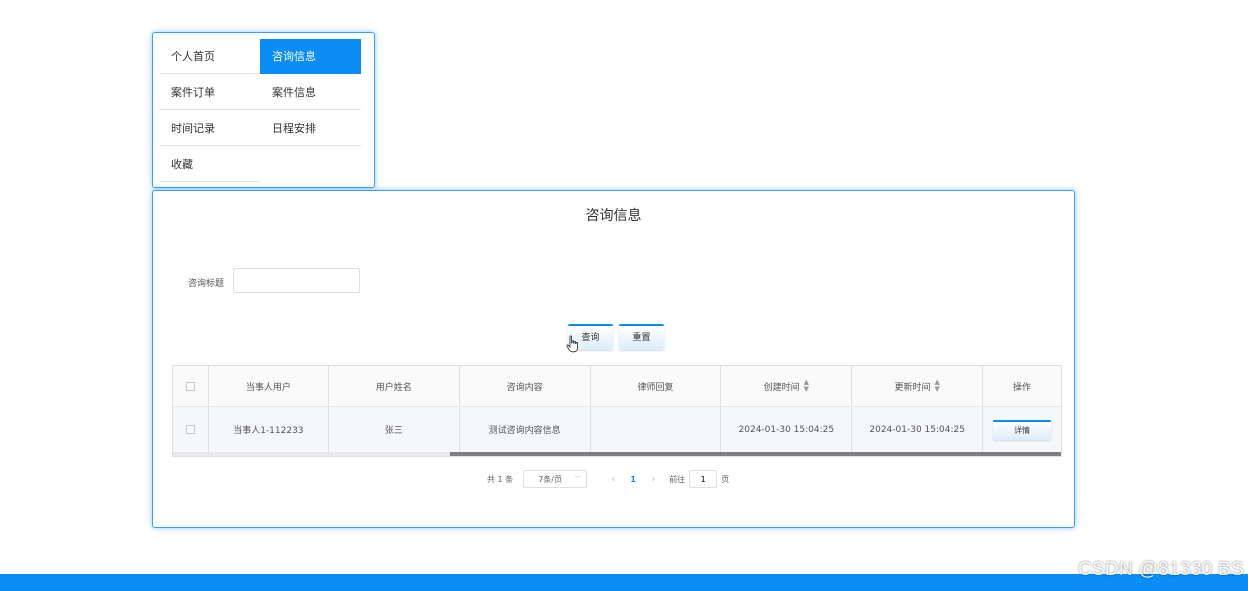 Image resolution: width=1248 pixels, height=591 pixels. I want to click on column-header-sortable: 更新时间 ▲ ▼, so click(918, 386).